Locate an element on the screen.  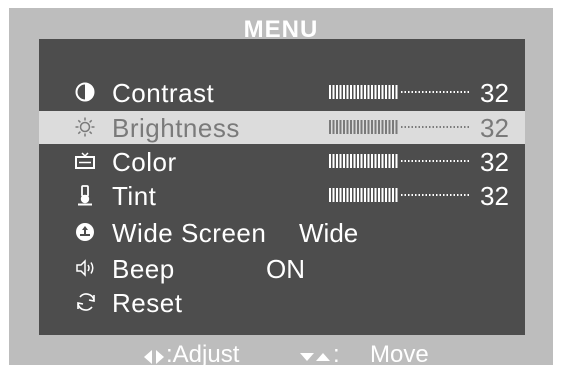
left-right-arrows-icon is located at coordinates (154, 359).